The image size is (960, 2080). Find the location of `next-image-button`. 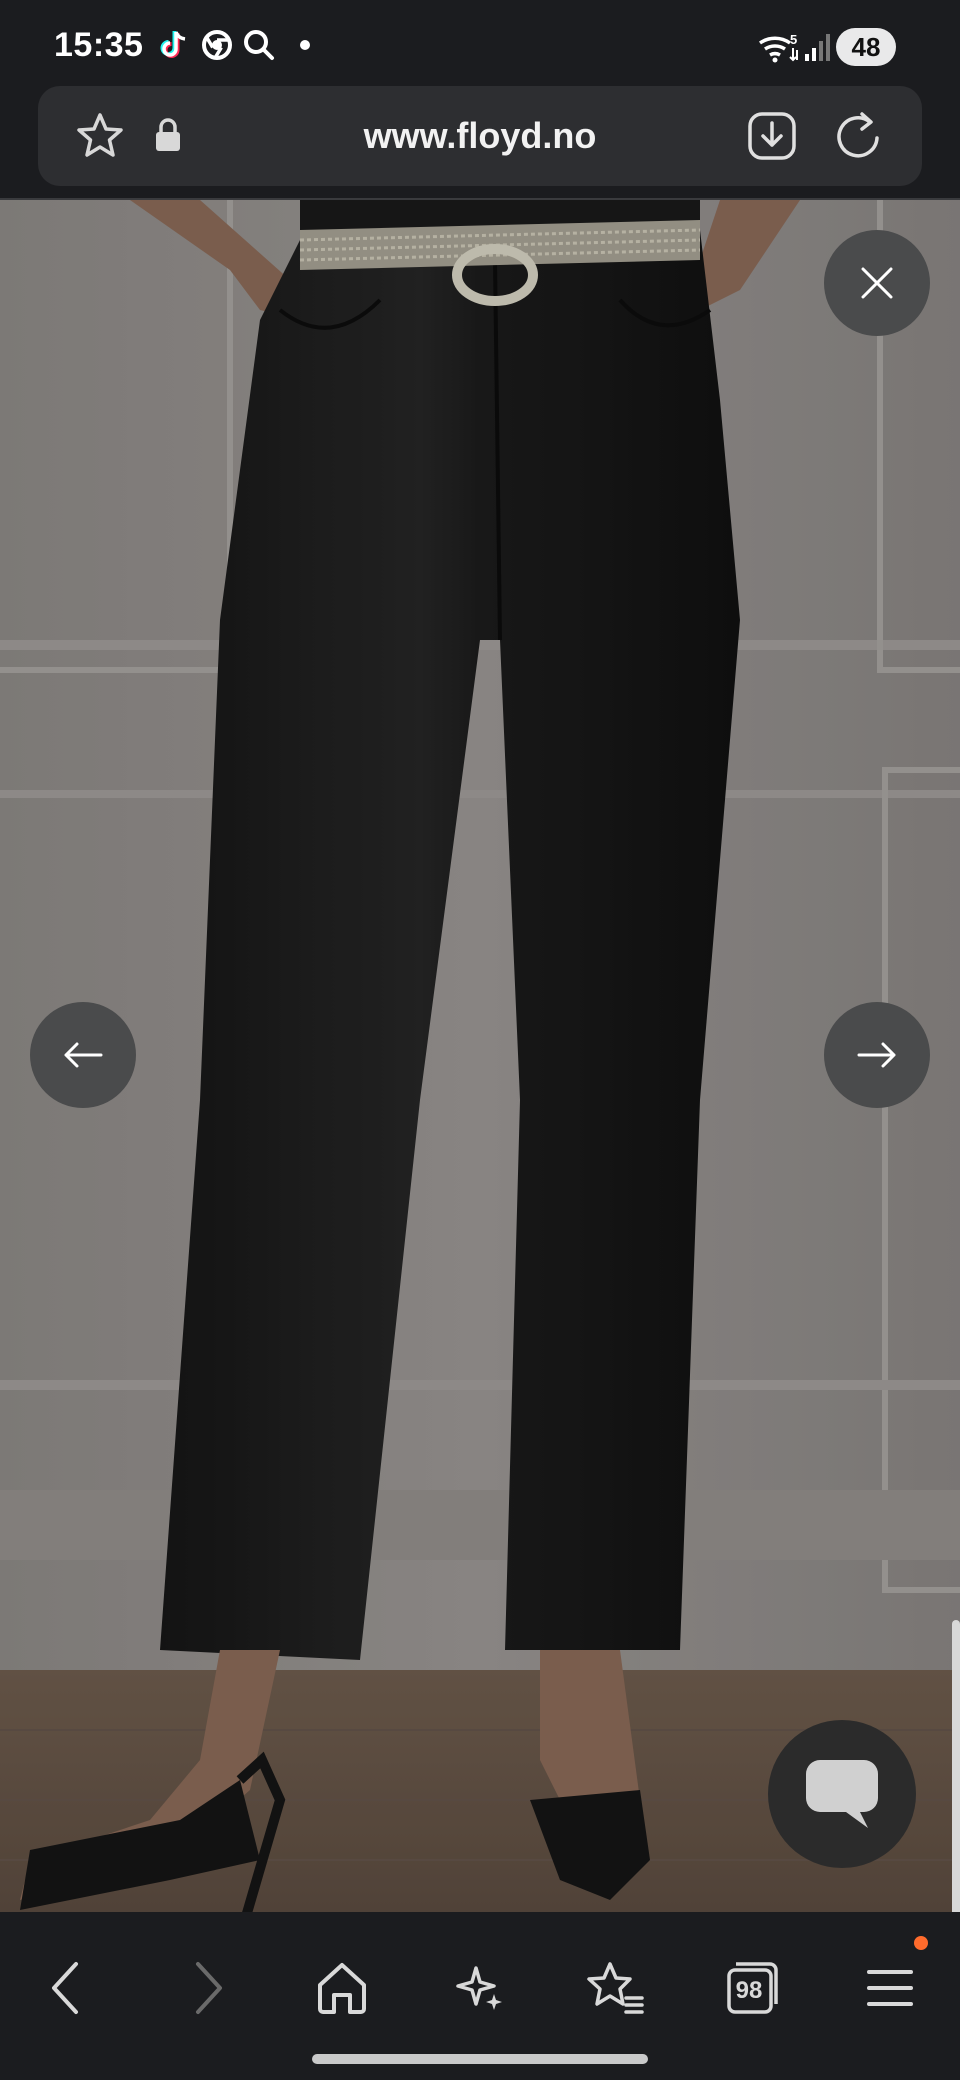

next-image-button is located at coordinates (877, 1055).